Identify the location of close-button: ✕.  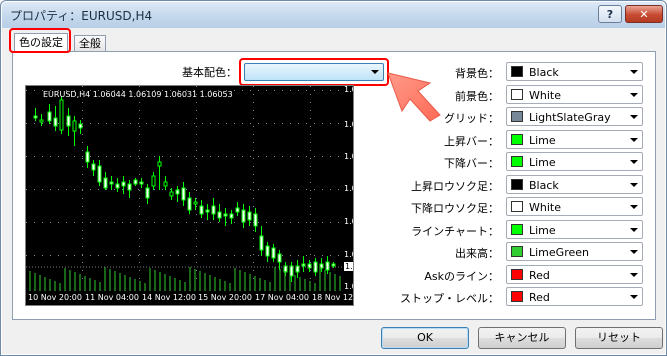
(644, 14).